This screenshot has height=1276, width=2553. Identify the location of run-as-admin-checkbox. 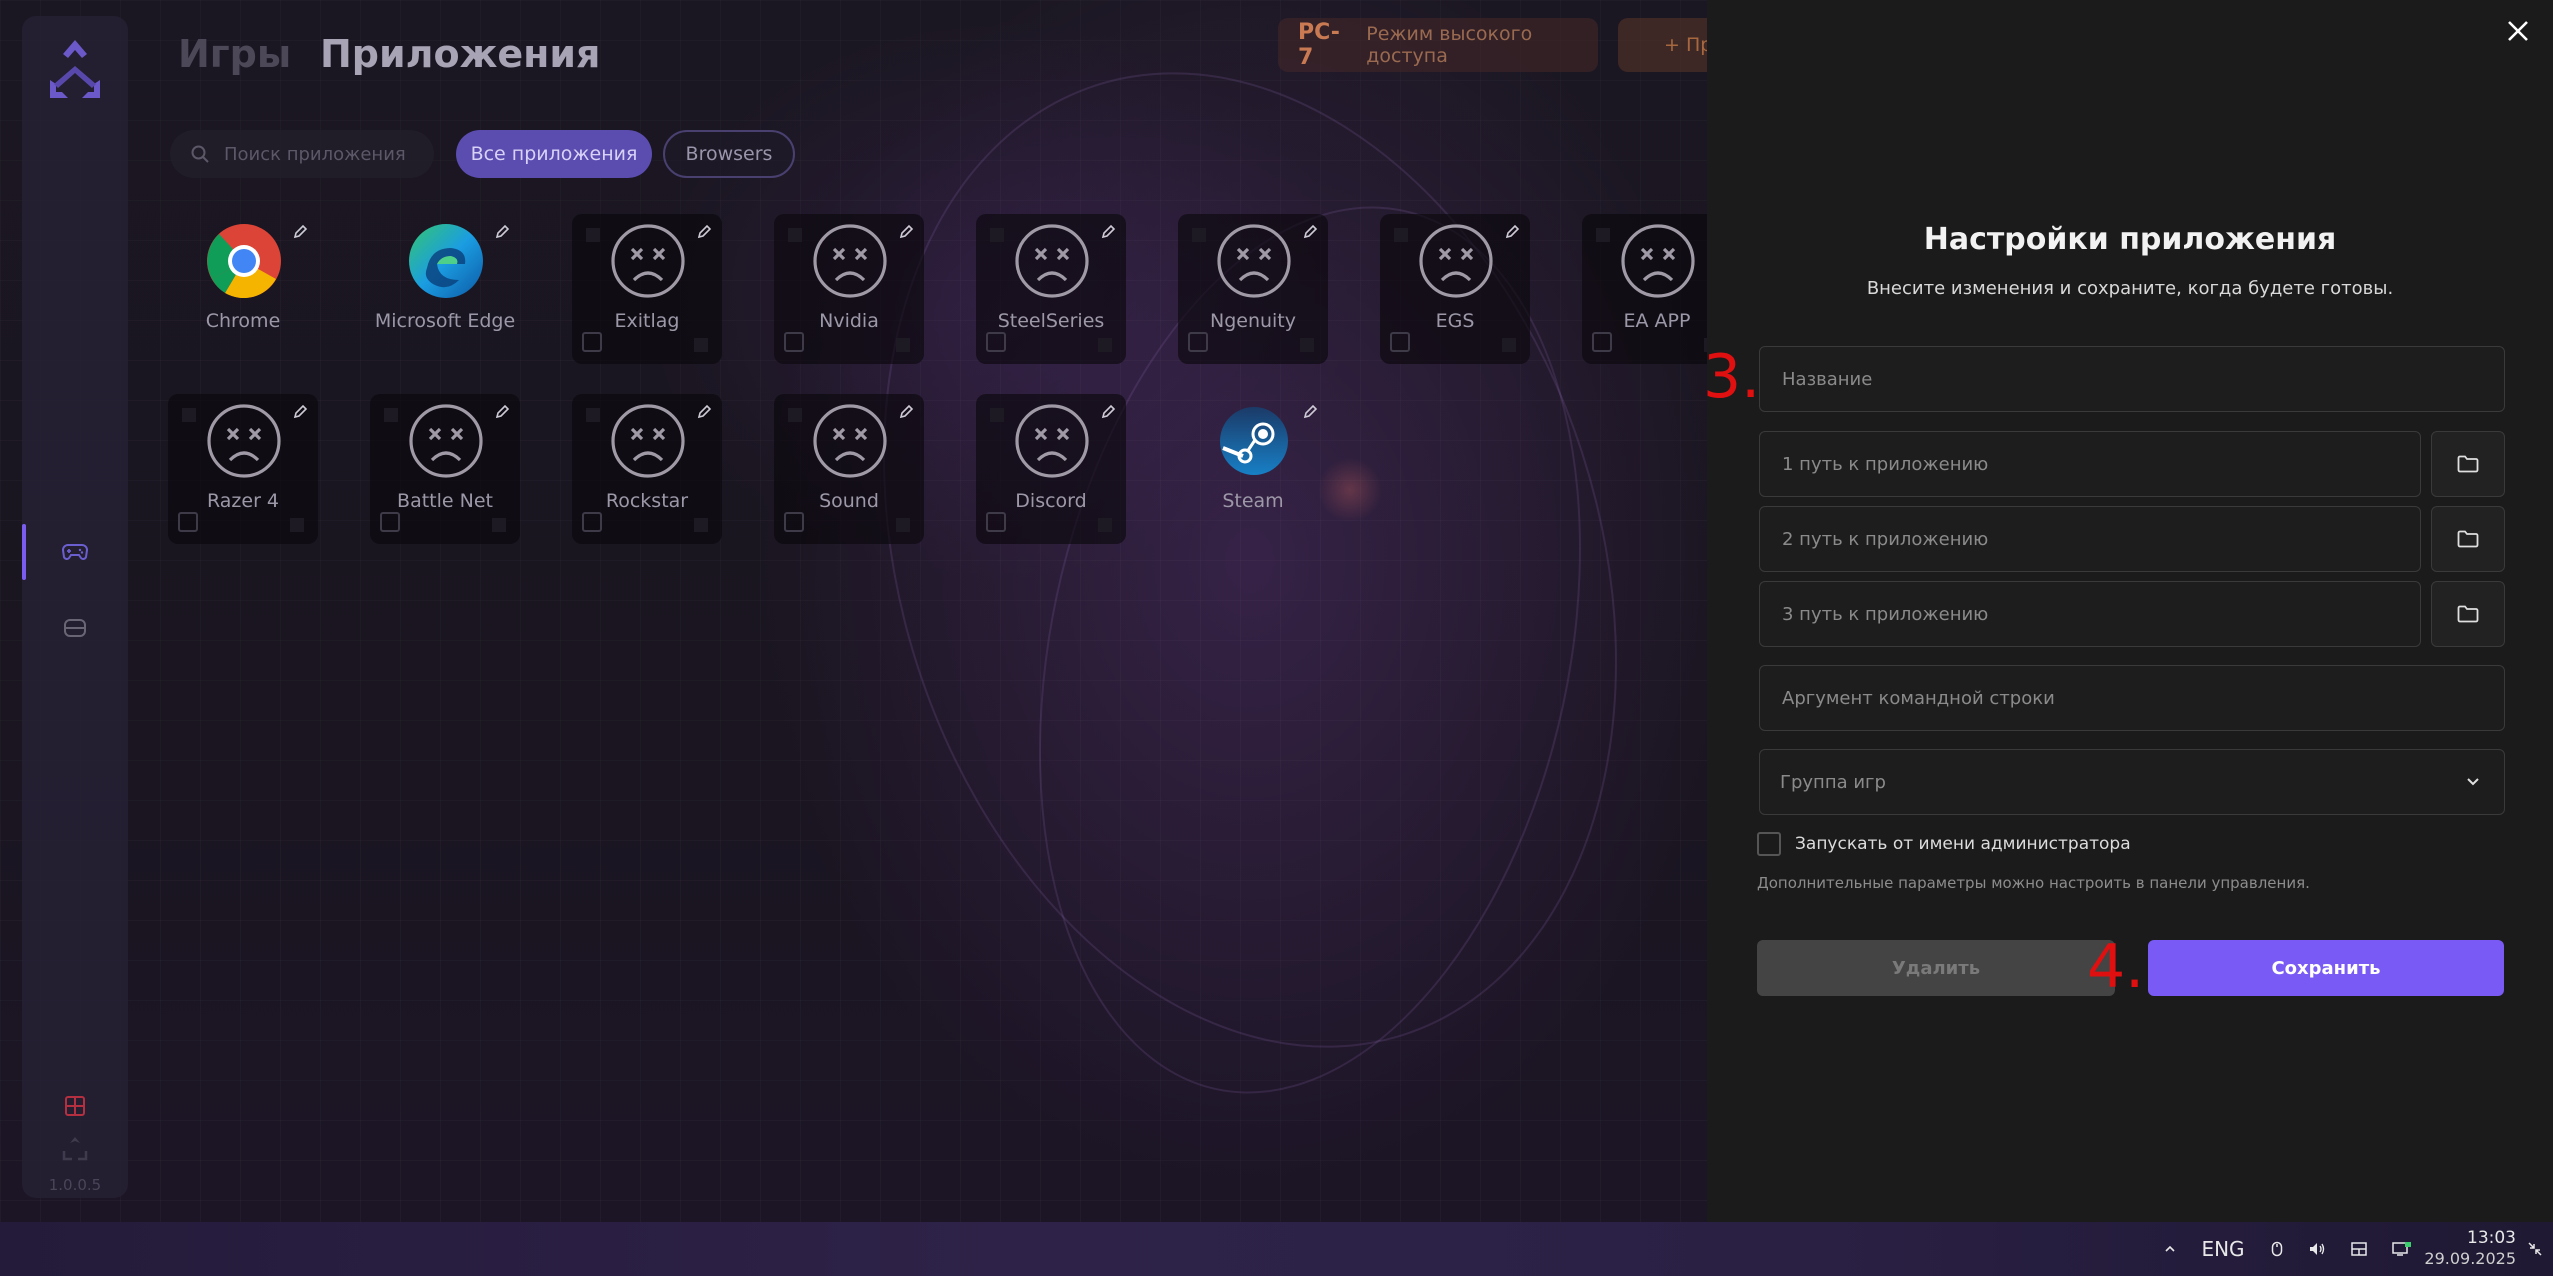
(1769, 844).